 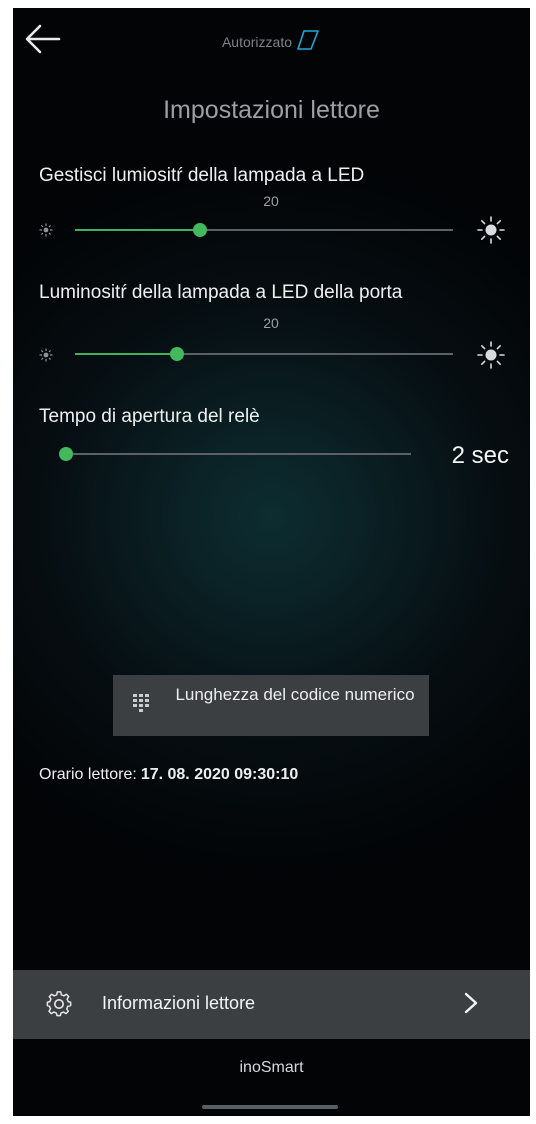 I want to click on authorization-status: Autorizzato, so click(x=271, y=40).